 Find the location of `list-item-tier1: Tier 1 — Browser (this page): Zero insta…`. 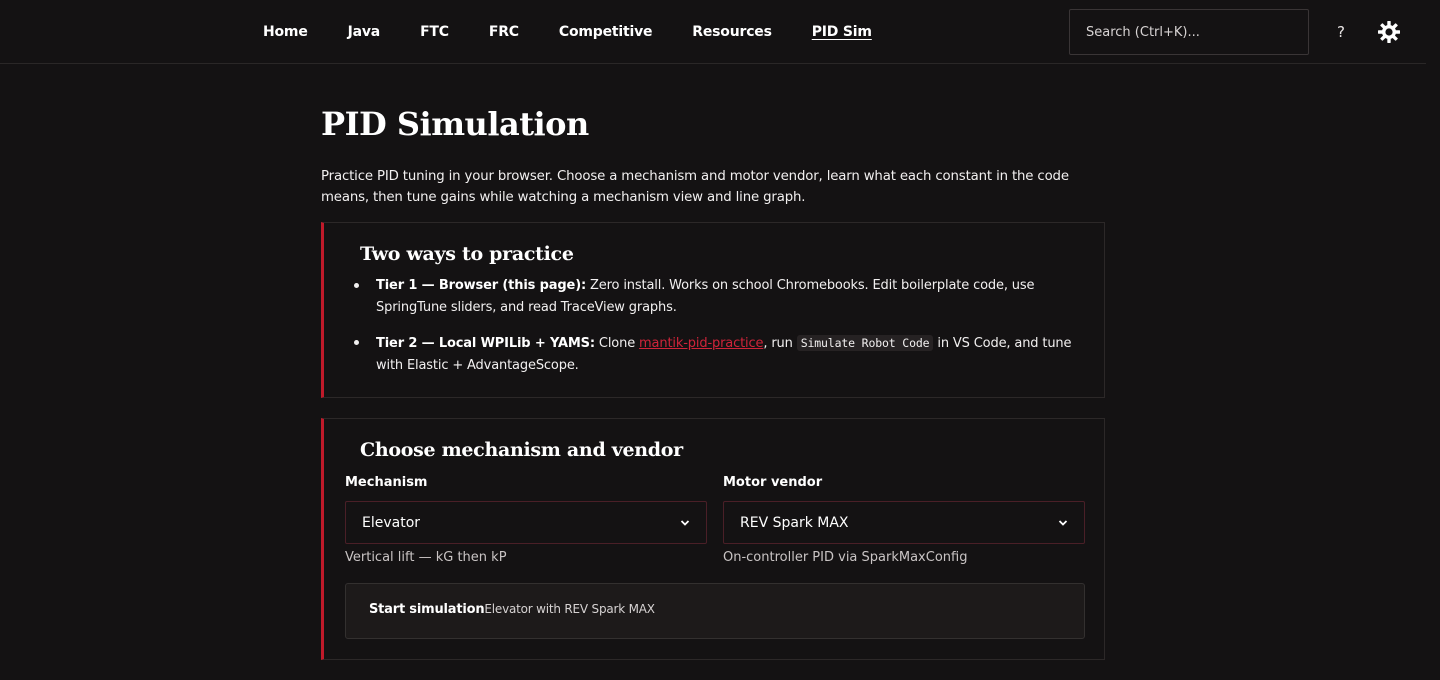

list-item-tier1: Tier 1 — Browser (this page): Zero insta… is located at coordinates (715, 297).